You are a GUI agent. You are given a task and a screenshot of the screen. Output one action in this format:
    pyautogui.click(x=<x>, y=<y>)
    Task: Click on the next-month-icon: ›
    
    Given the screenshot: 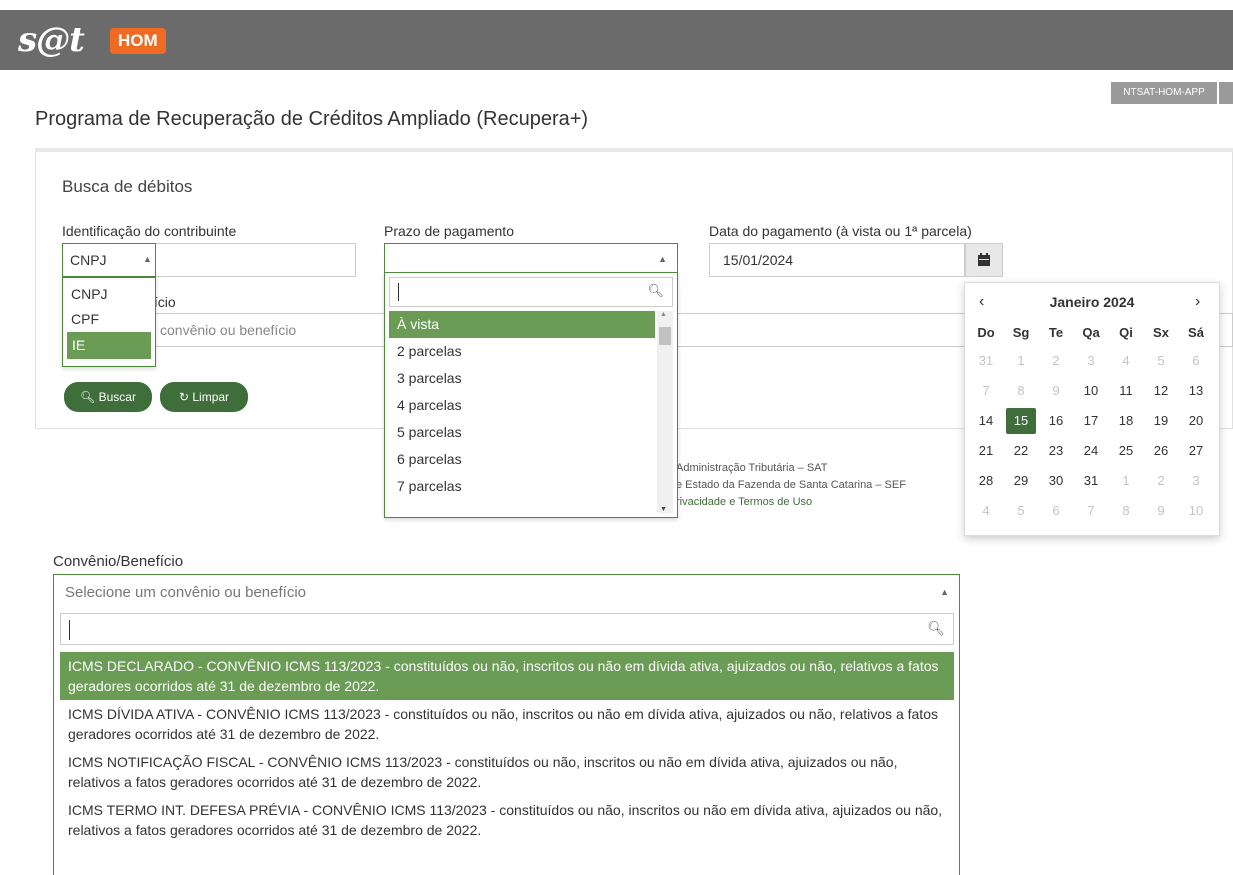 What is the action you would take?
    pyautogui.click(x=1197, y=302)
    